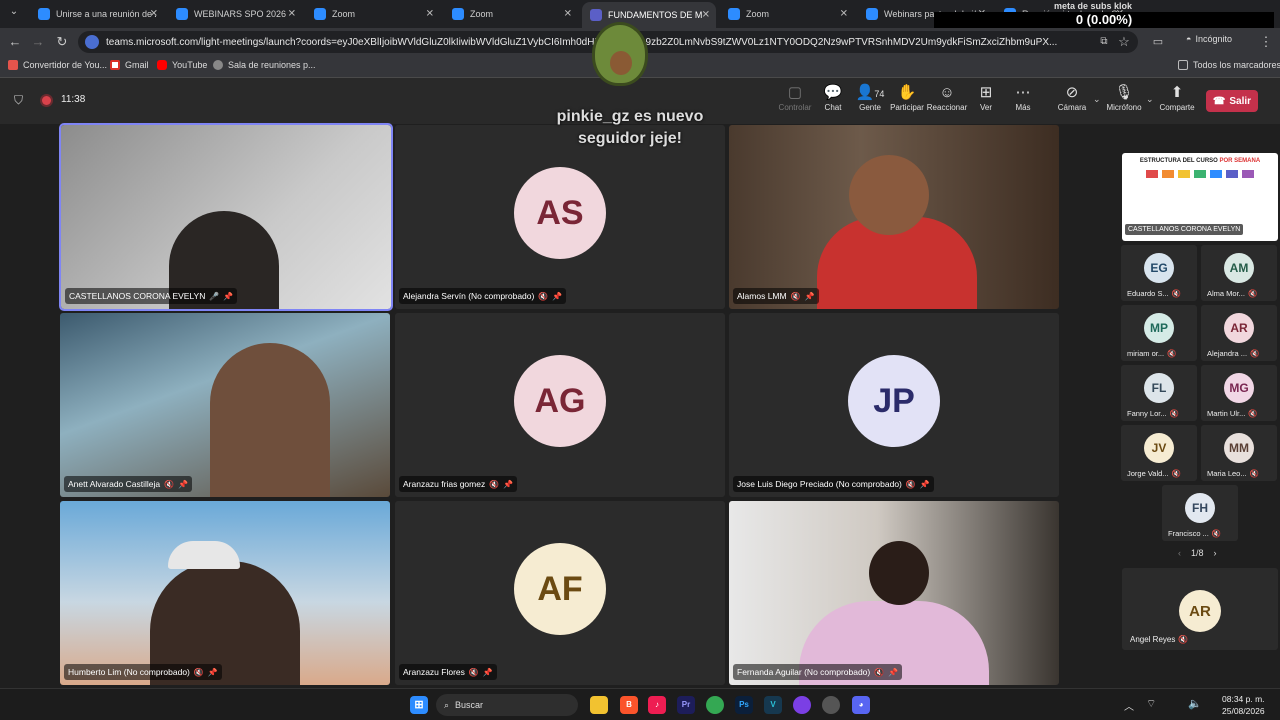  I want to click on share-button: ⬆ Comparte, so click(1177, 98).